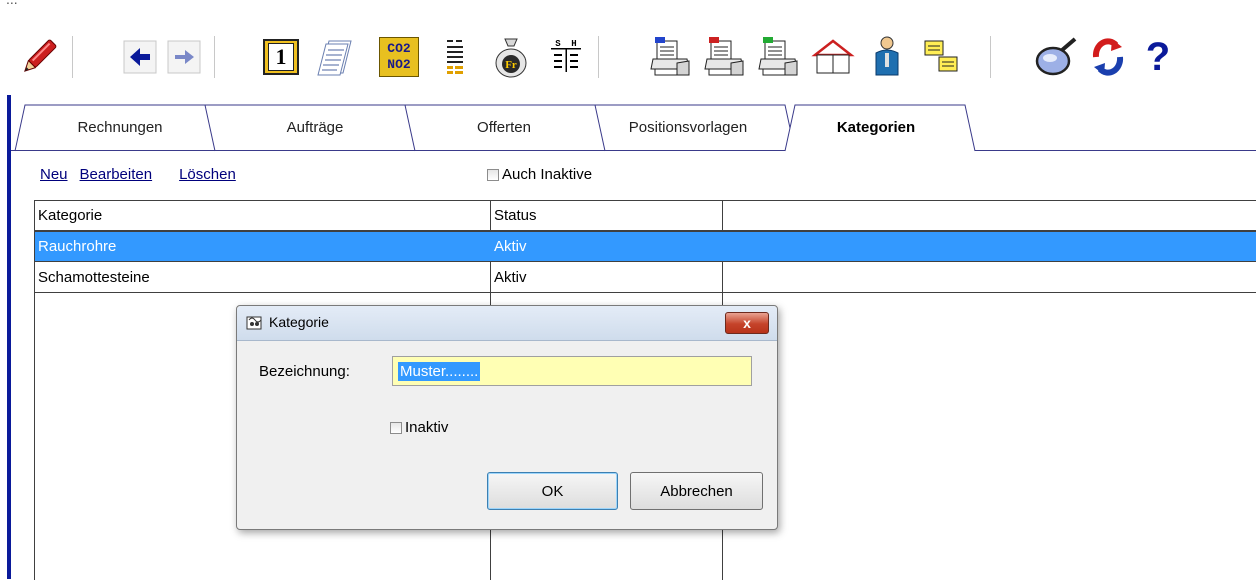 This screenshot has height=580, width=1256. Describe the element at coordinates (9, 337) in the screenshot. I see `left-edge-bar` at that location.